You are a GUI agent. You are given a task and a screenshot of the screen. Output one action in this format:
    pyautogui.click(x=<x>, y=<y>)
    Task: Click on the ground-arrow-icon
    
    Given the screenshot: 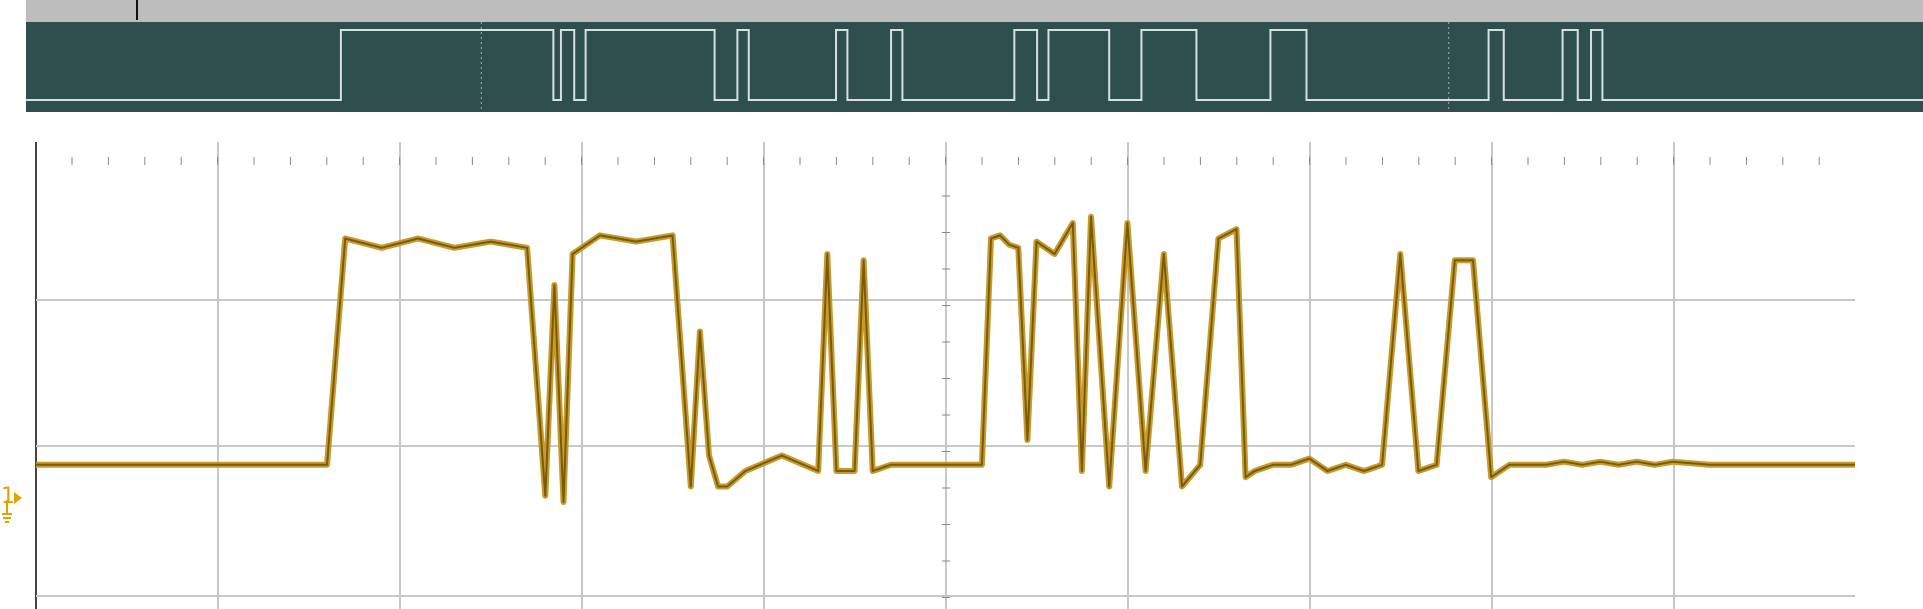 What is the action you would take?
    pyautogui.click(x=15, y=504)
    